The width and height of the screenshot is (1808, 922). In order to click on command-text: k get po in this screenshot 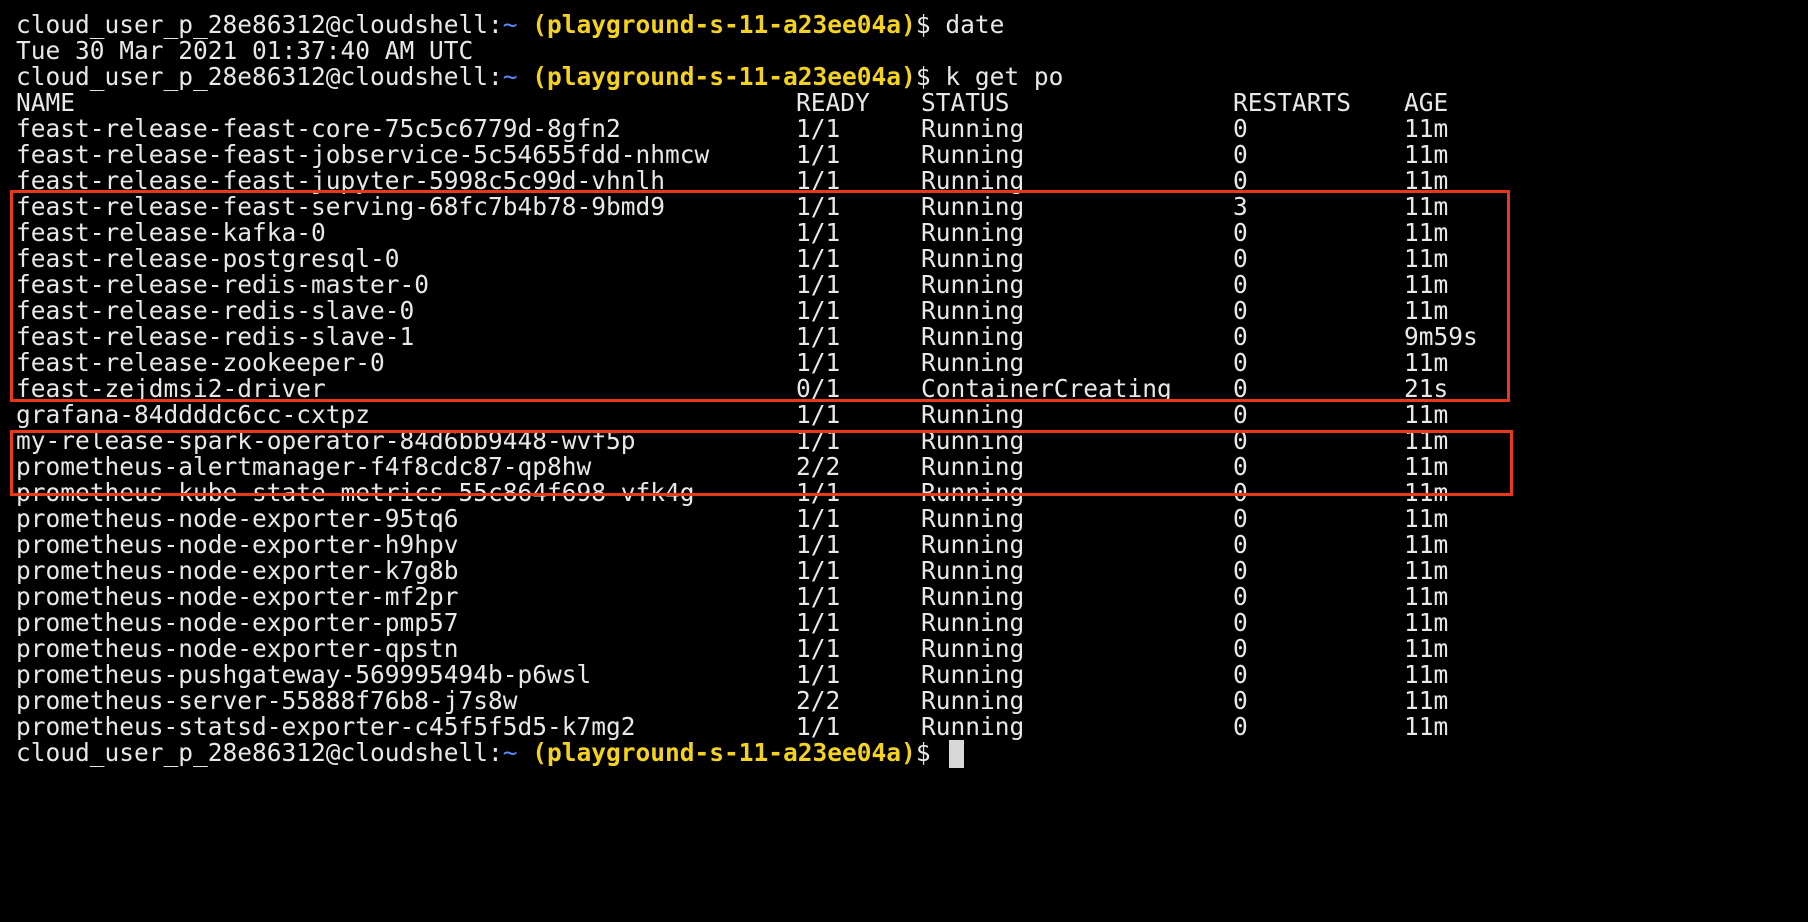, I will do `click(1004, 76)`.